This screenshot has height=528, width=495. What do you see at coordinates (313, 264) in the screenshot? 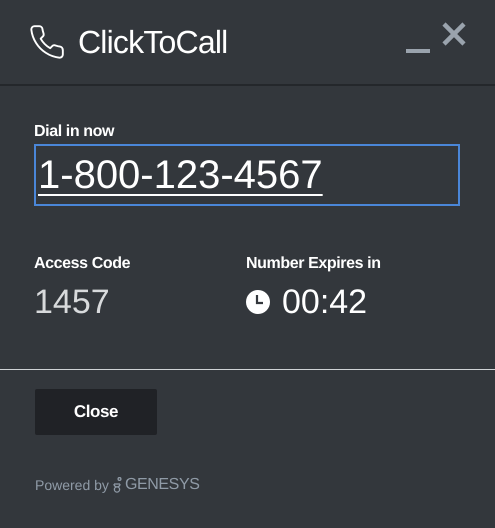
I see `expires-label: Number Expires in` at bounding box center [313, 264].